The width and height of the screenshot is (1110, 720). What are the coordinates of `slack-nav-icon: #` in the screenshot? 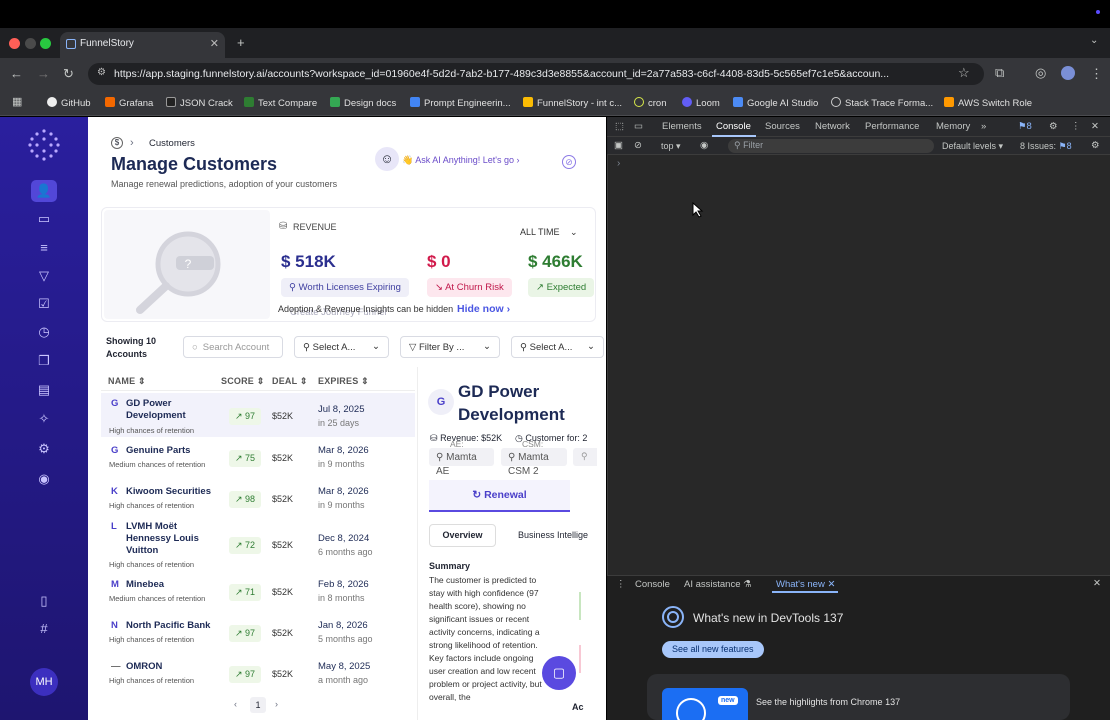 It's located at (44, 629).